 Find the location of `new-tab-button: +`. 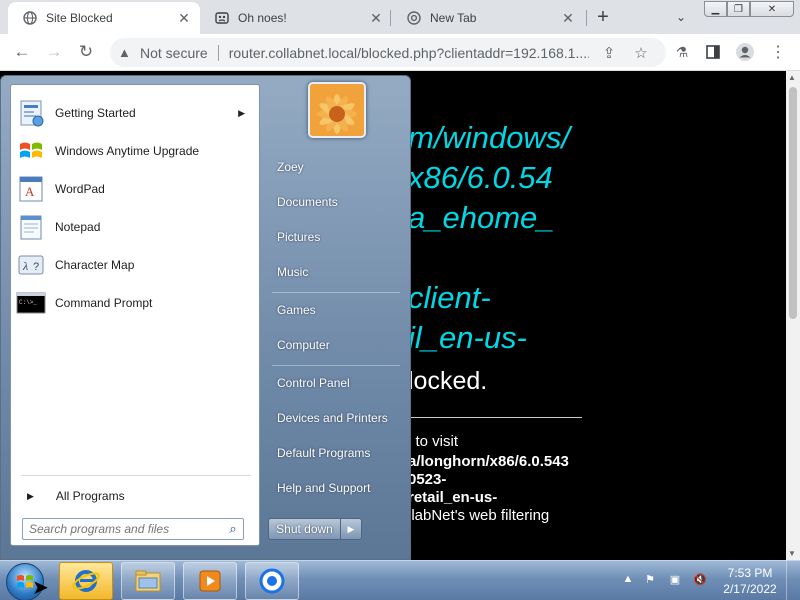

new-tab-button: + is located at coordinates (603, 17).